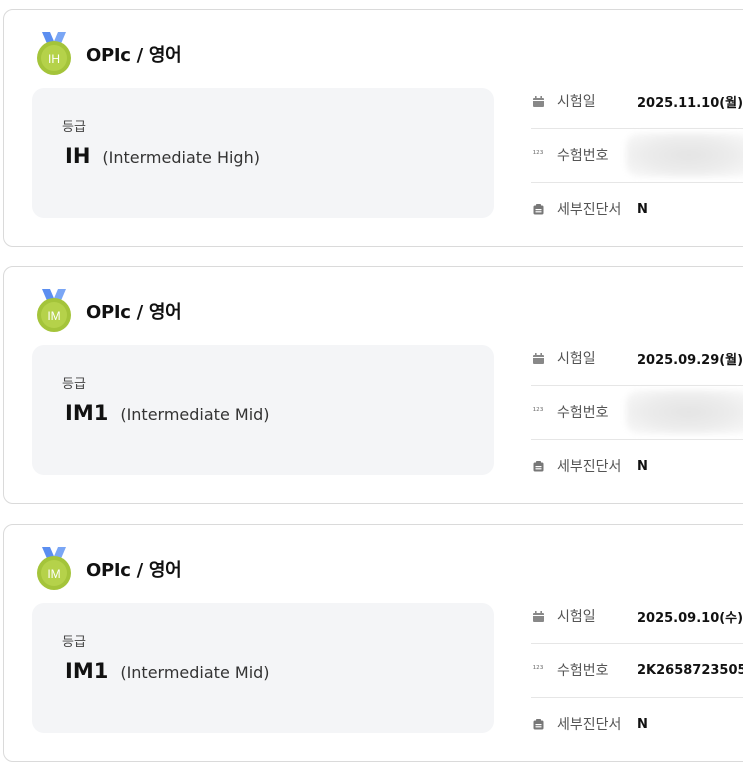 The width and height of the screenshot is (743, 762). I want to click on grade-line: IH (Intermediate High), so click(162, 156).